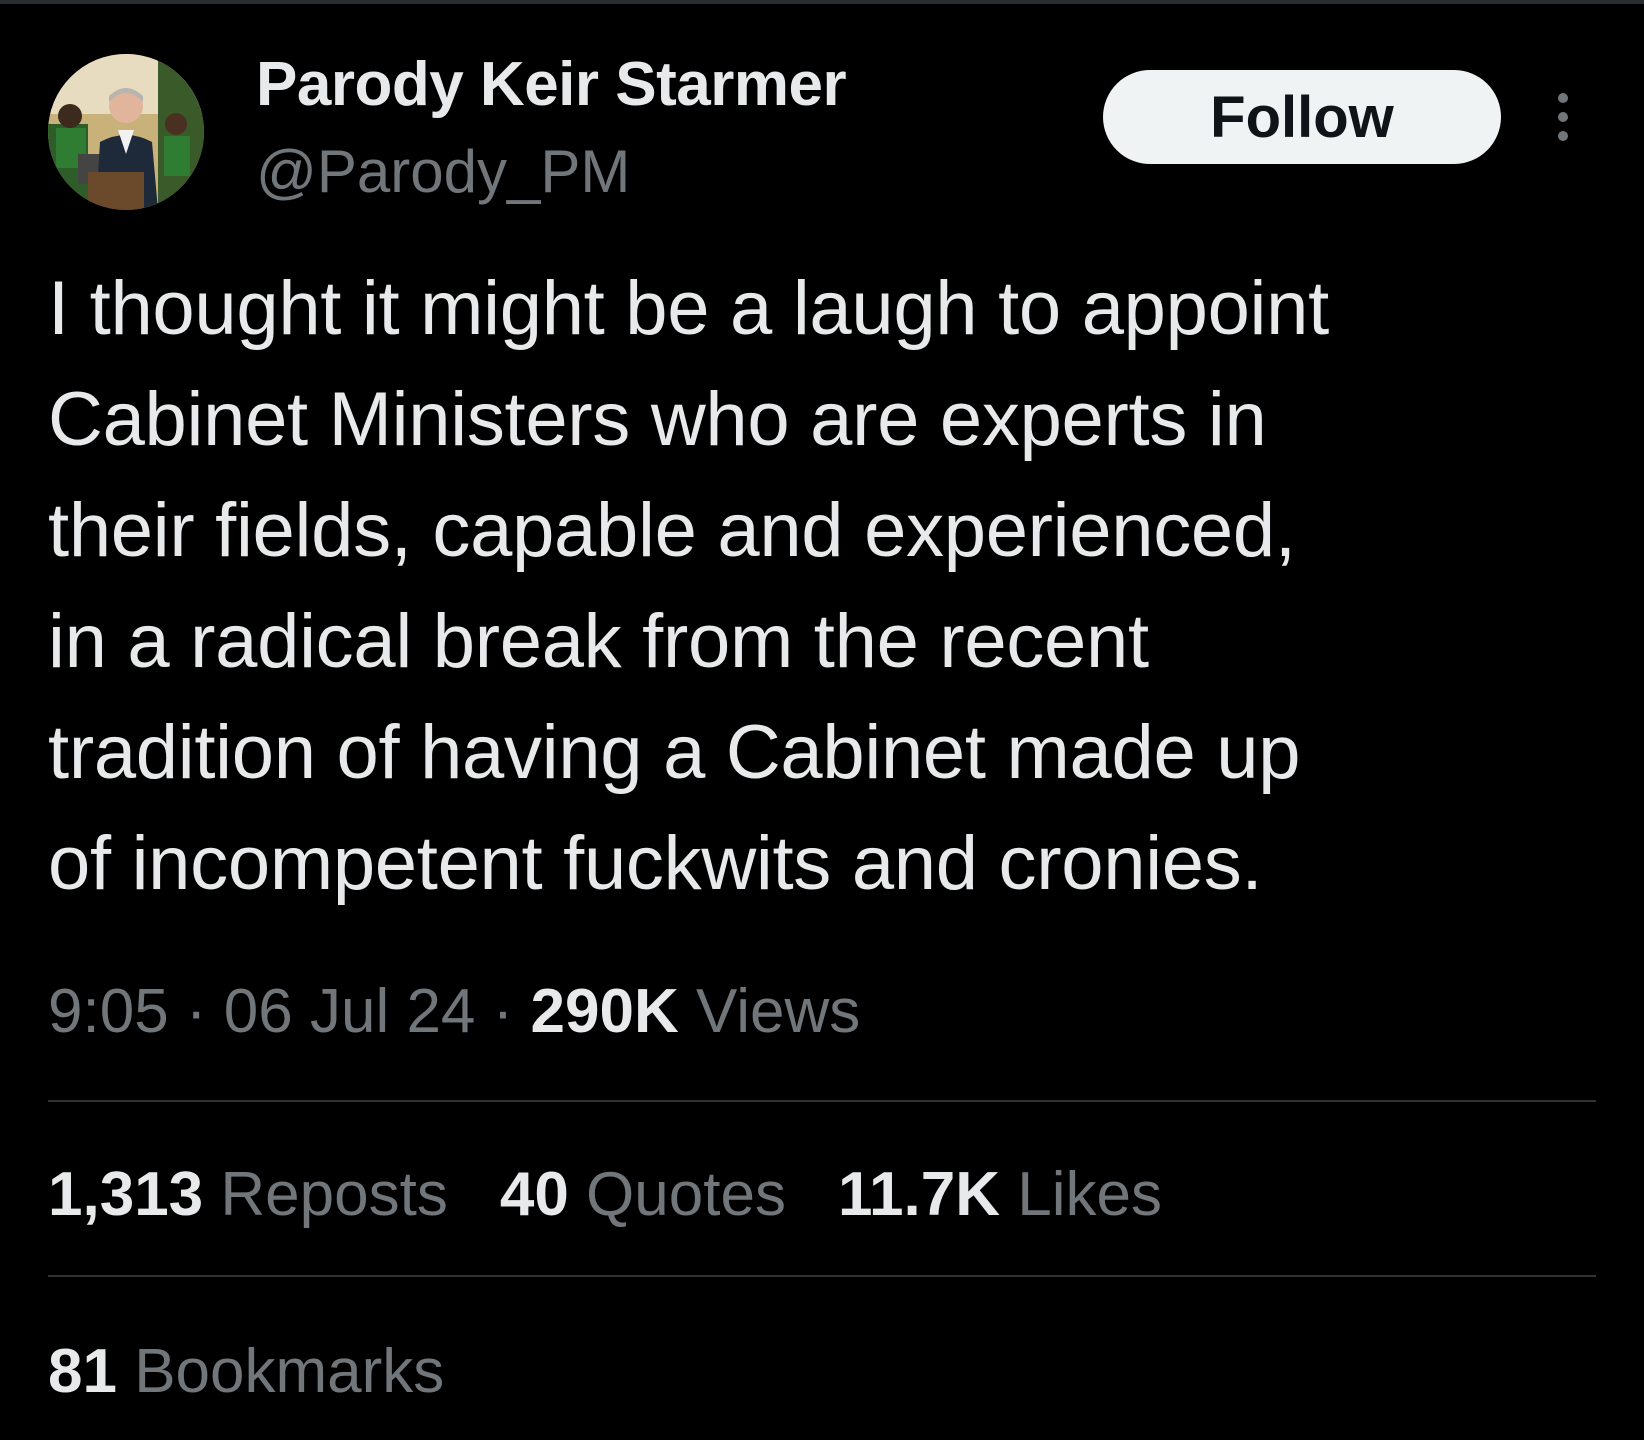 The image size is (1644, 1440). Describe the element at coordinates (334, 1194) in the screenshot. I see `reposts-label: Reposts` at that location.